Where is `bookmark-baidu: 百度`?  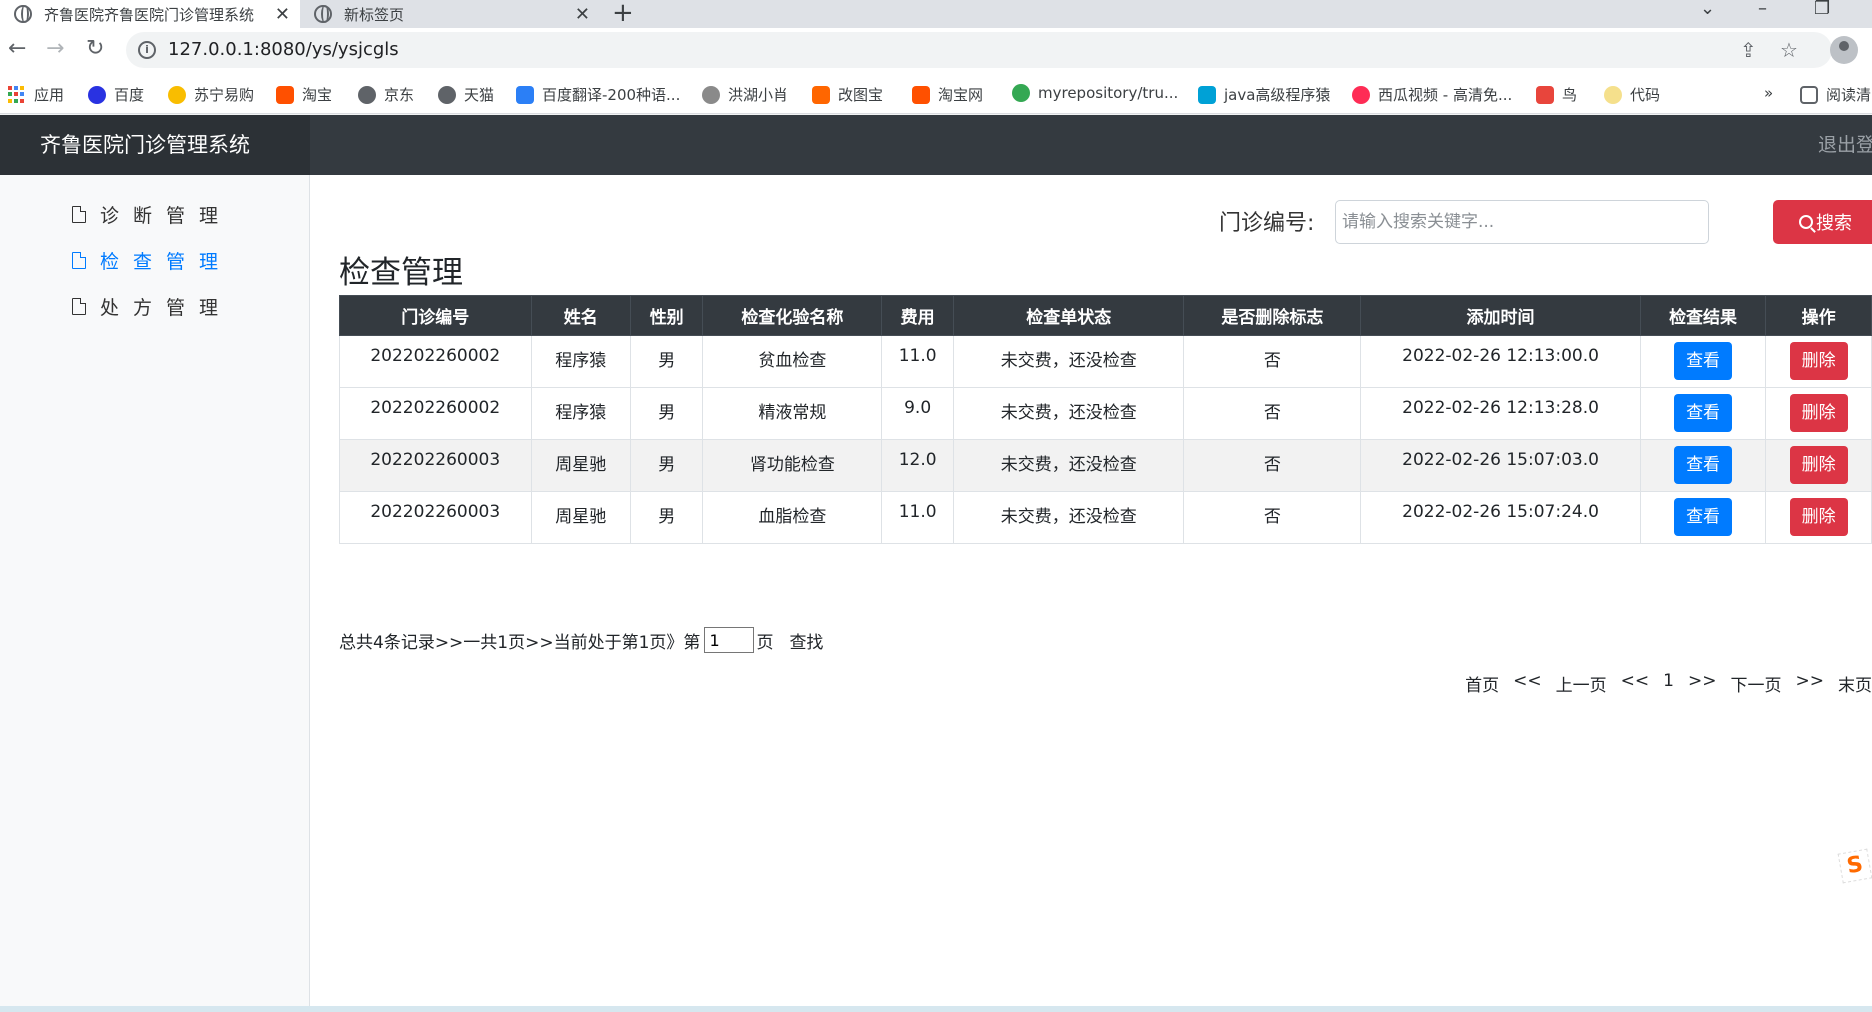
bookmark-baidu: 百度 is located at coordinates (116, 94).